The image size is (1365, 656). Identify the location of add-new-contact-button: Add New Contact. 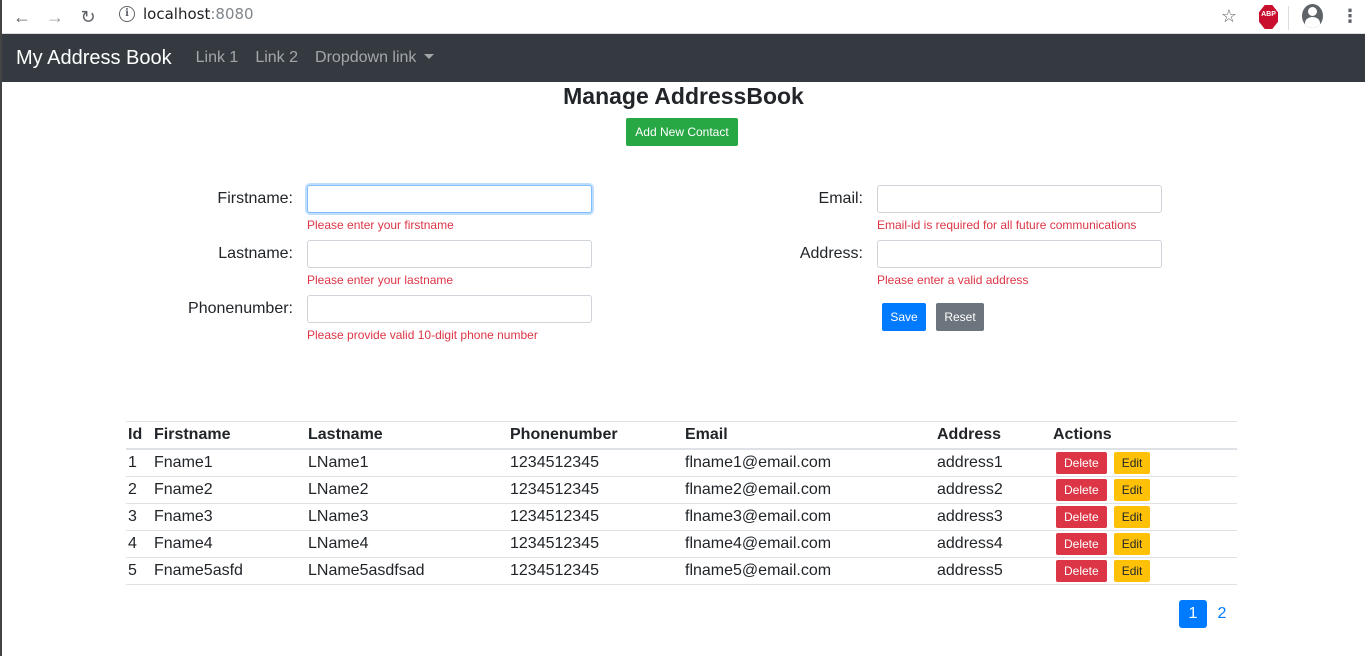
(682, 132).